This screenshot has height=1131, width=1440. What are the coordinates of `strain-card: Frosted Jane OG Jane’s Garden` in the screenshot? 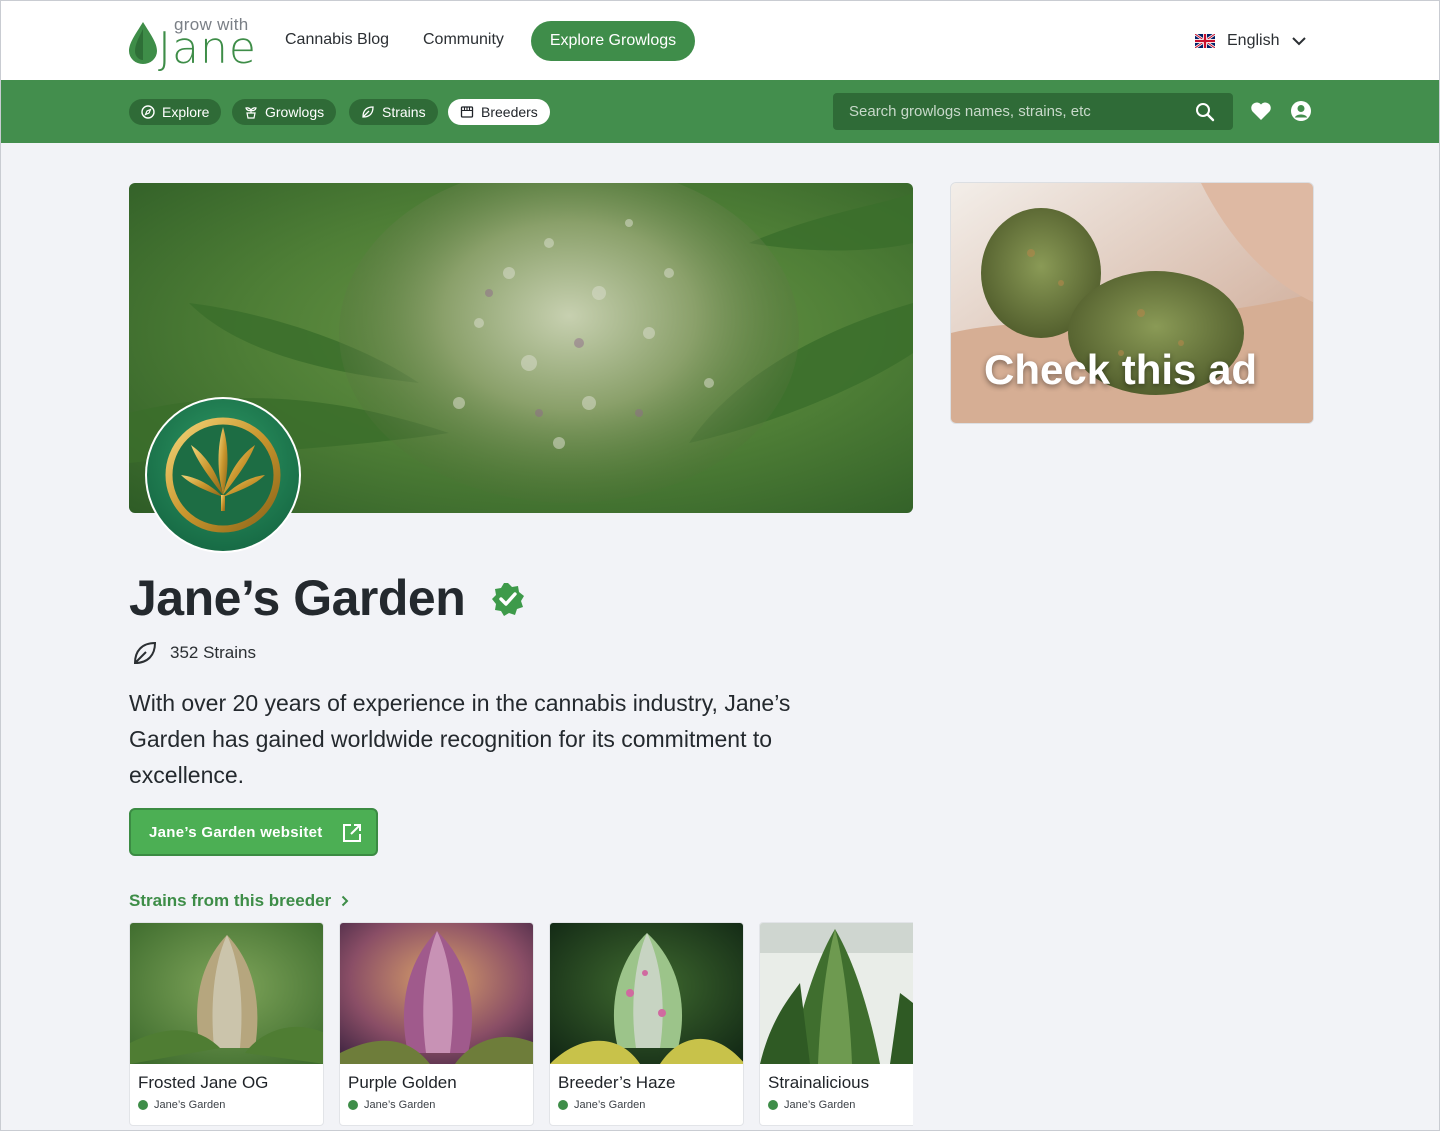 It's located at (226, 1024).